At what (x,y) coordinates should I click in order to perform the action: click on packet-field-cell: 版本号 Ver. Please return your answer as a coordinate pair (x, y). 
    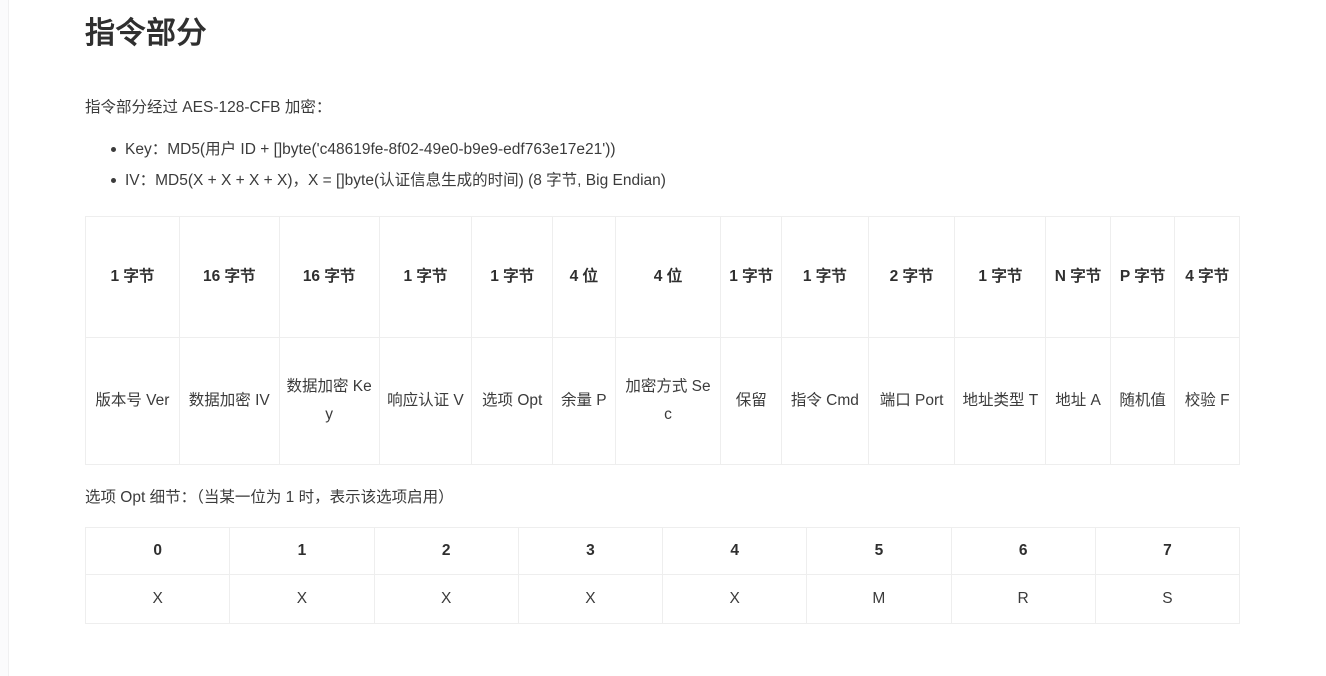
    Looking at the image, I should click on (132, 400).